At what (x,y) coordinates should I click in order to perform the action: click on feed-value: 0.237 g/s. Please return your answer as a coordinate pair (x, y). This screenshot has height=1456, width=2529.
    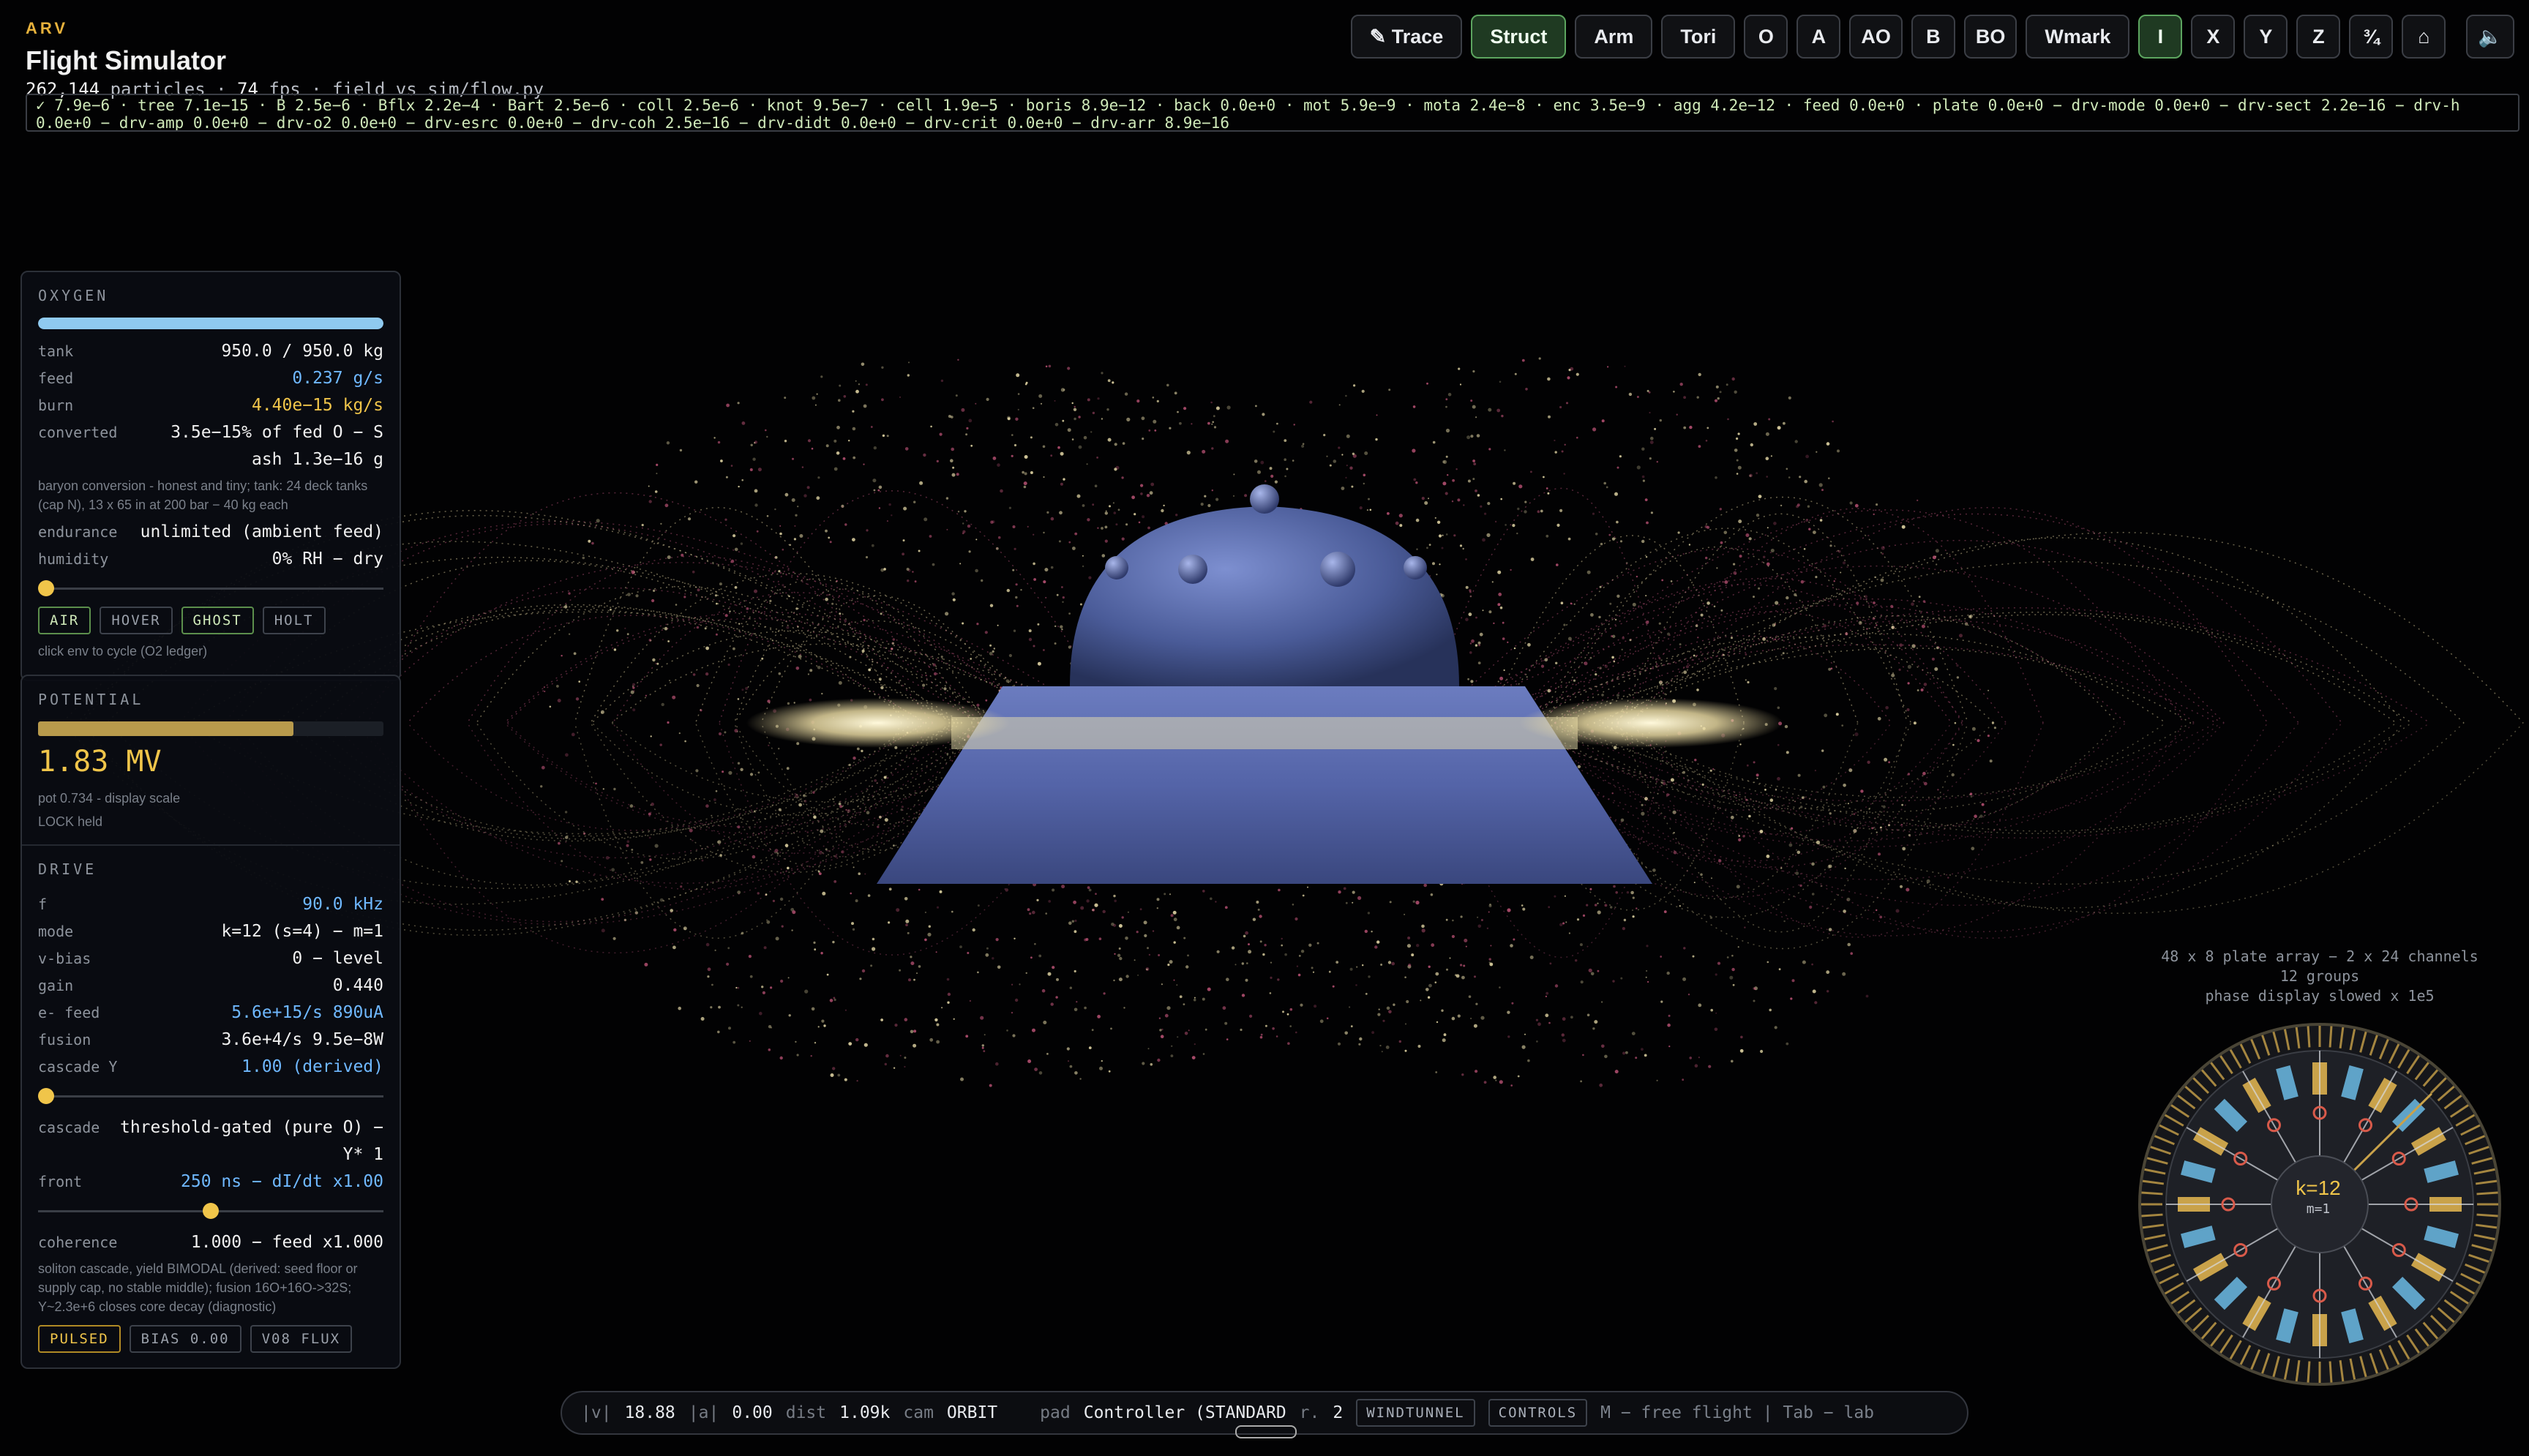
    Looking at the image, I should click on (338, 379).